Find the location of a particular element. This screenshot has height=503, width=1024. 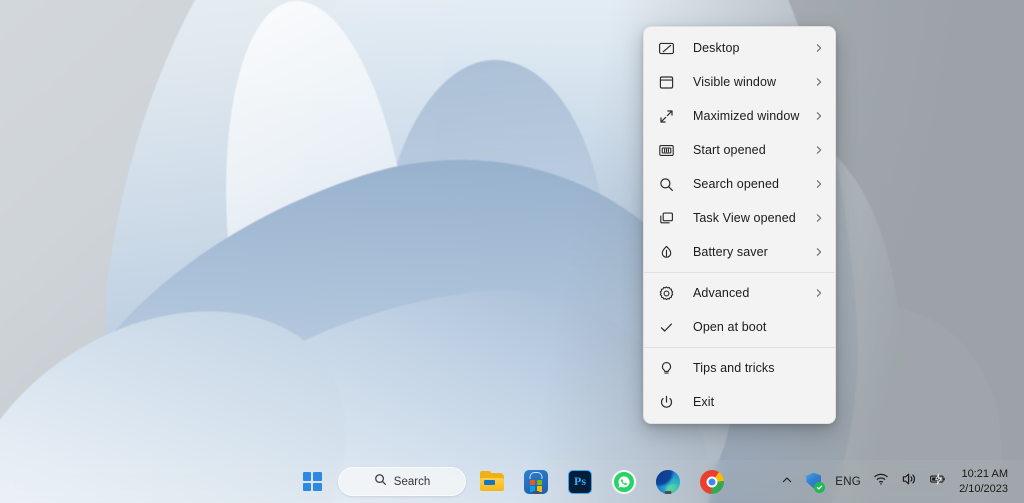

leaf-icon is located at coordinates (666, 252).